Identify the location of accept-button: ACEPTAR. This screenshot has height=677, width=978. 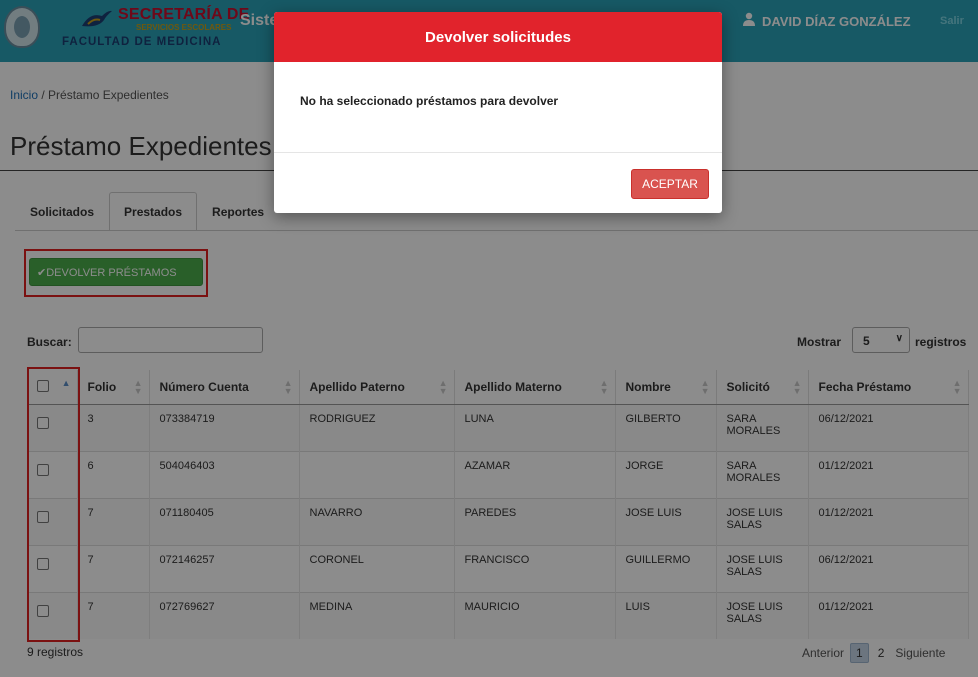
(670, 184).